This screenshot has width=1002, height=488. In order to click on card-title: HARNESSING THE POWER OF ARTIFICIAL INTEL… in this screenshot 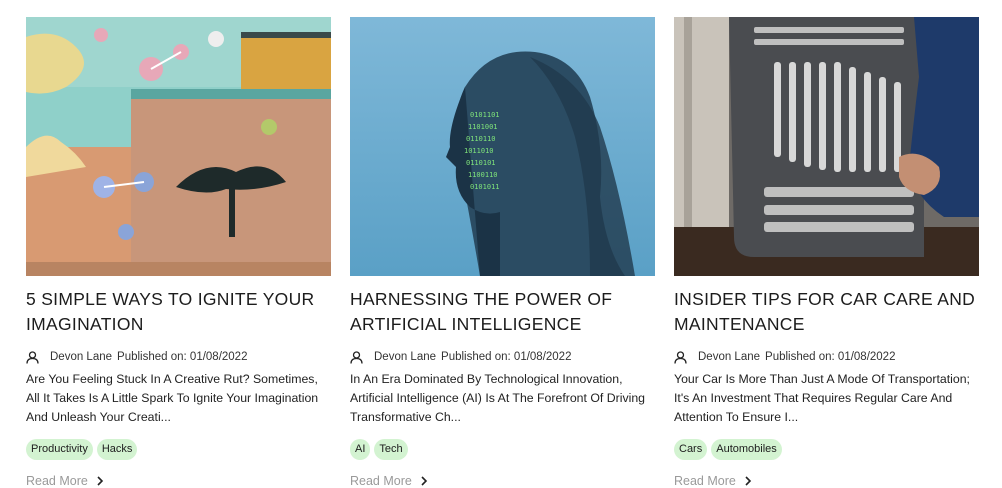, I will do `click(502, 312)`.